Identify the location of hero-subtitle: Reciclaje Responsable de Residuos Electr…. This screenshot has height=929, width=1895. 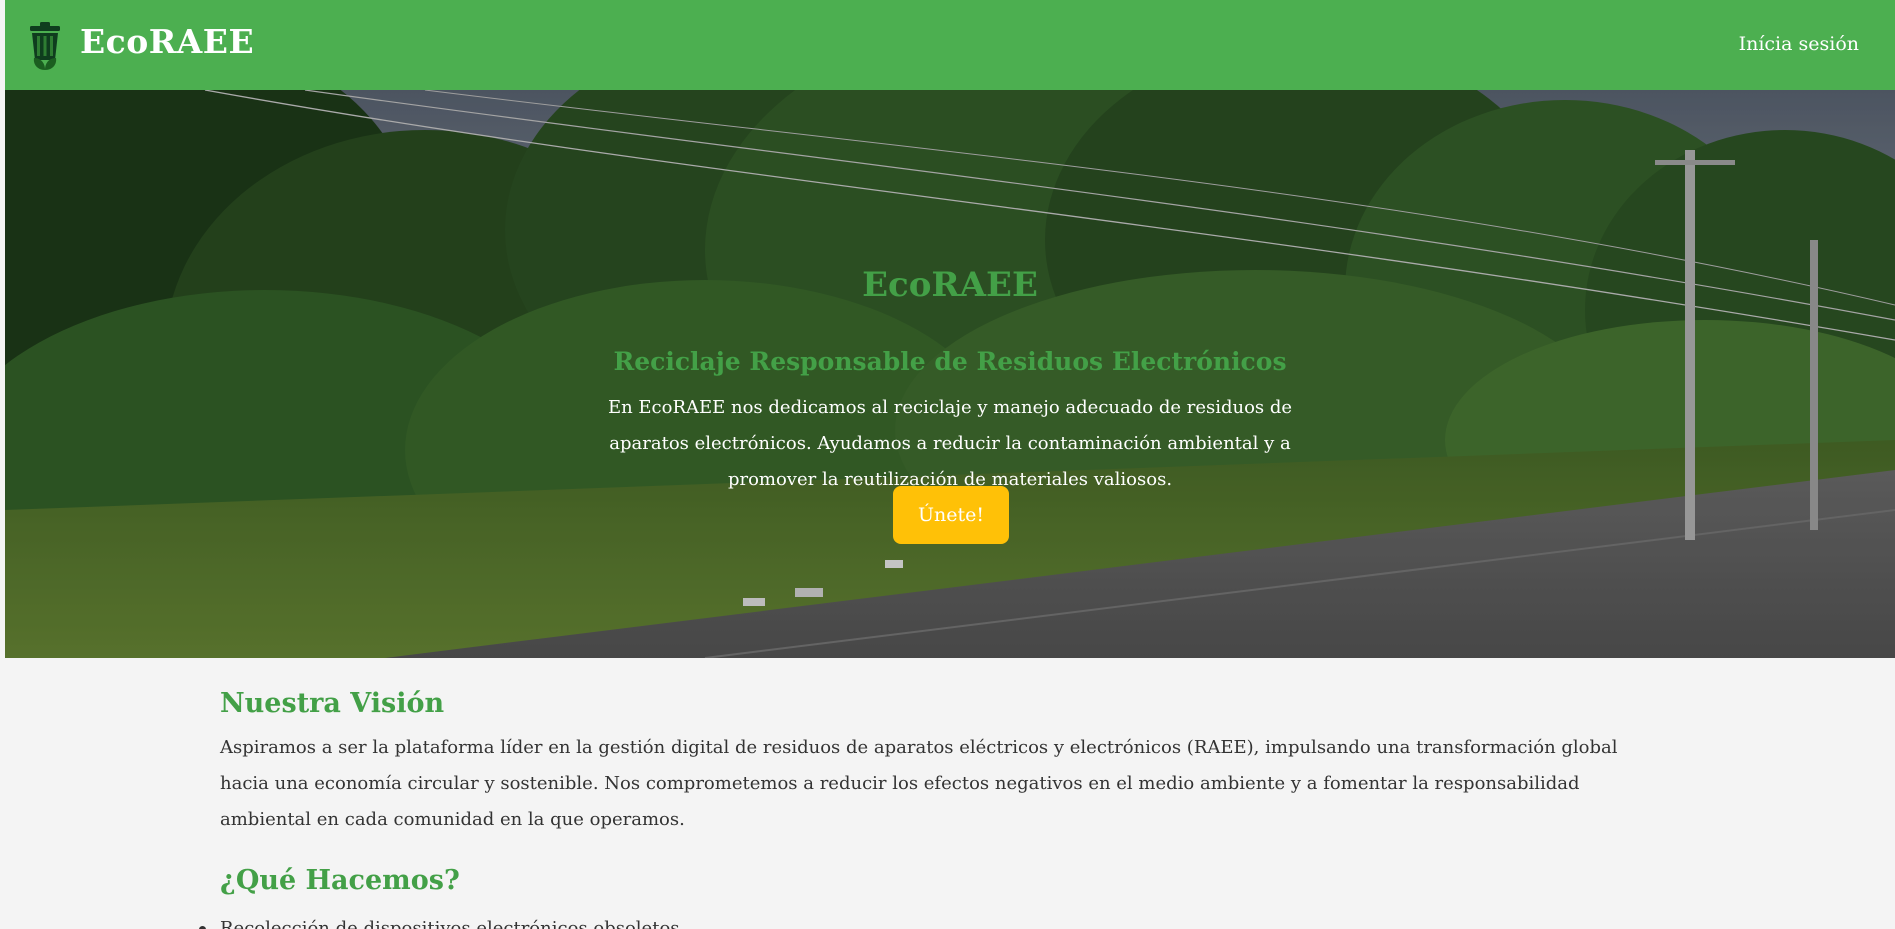
(950, 361).